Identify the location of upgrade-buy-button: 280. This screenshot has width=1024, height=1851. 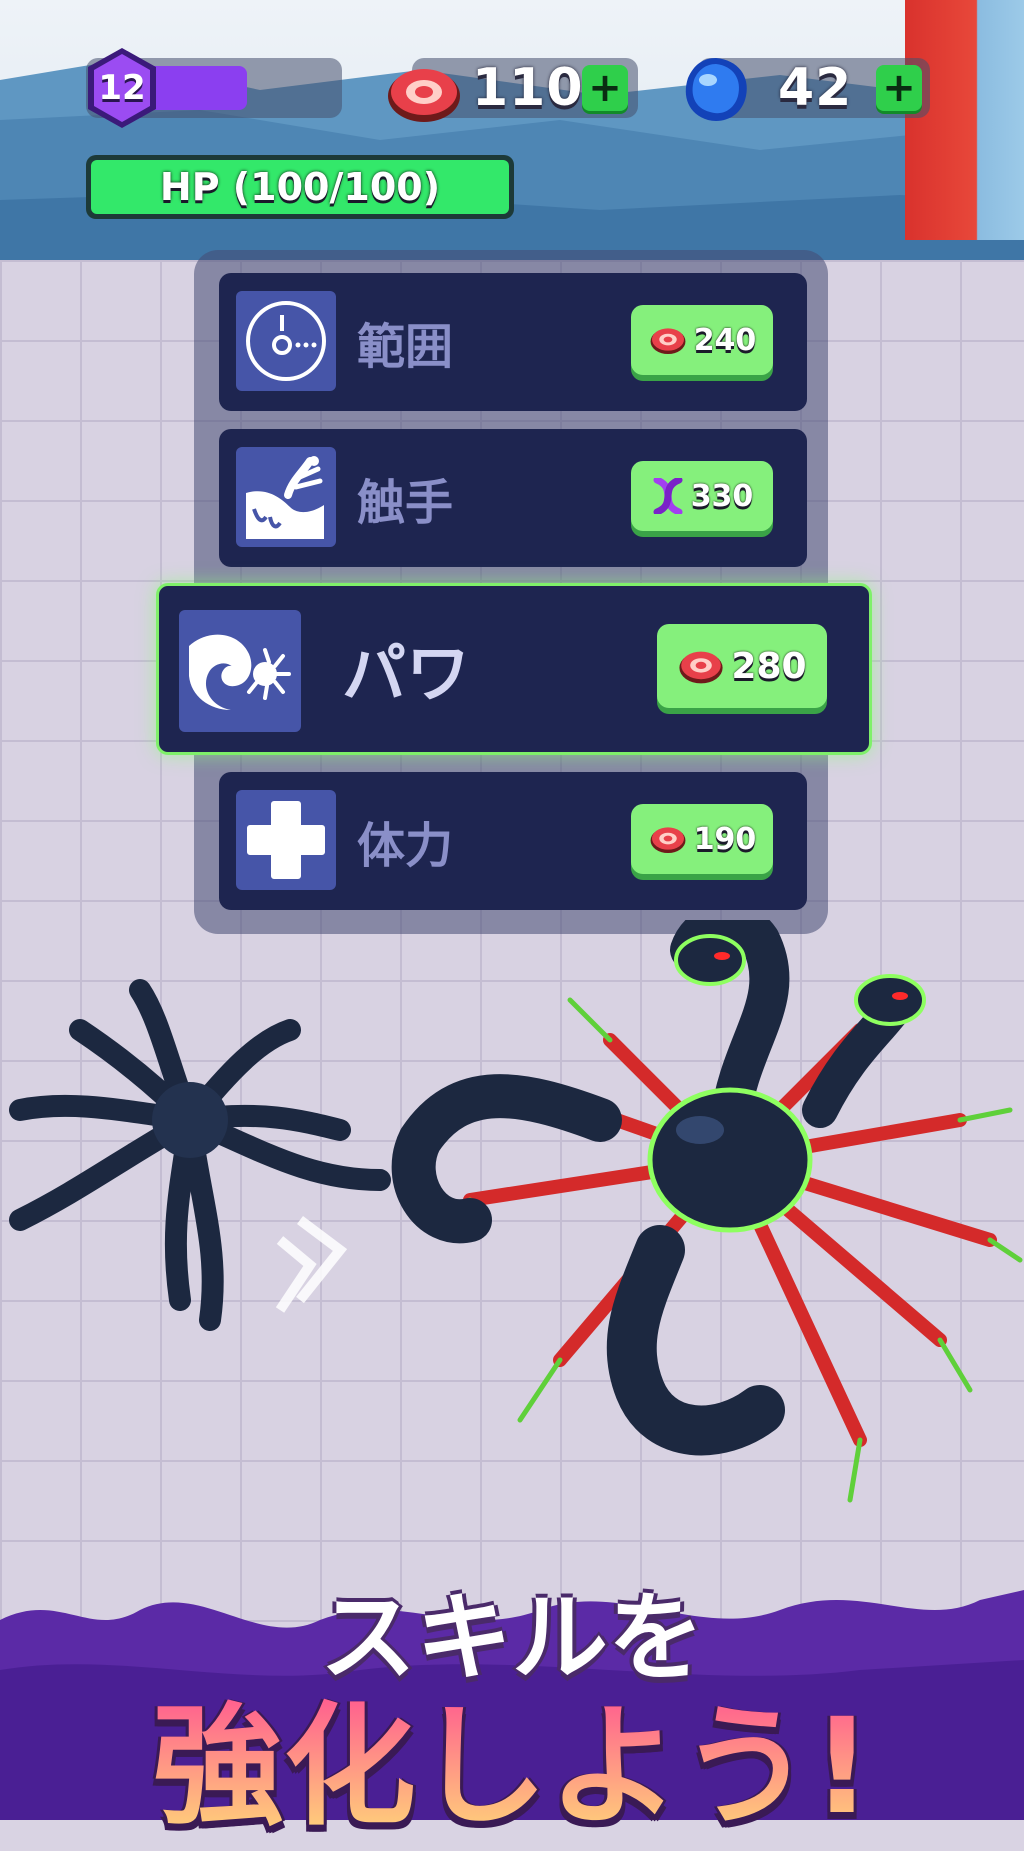
(742, 666).